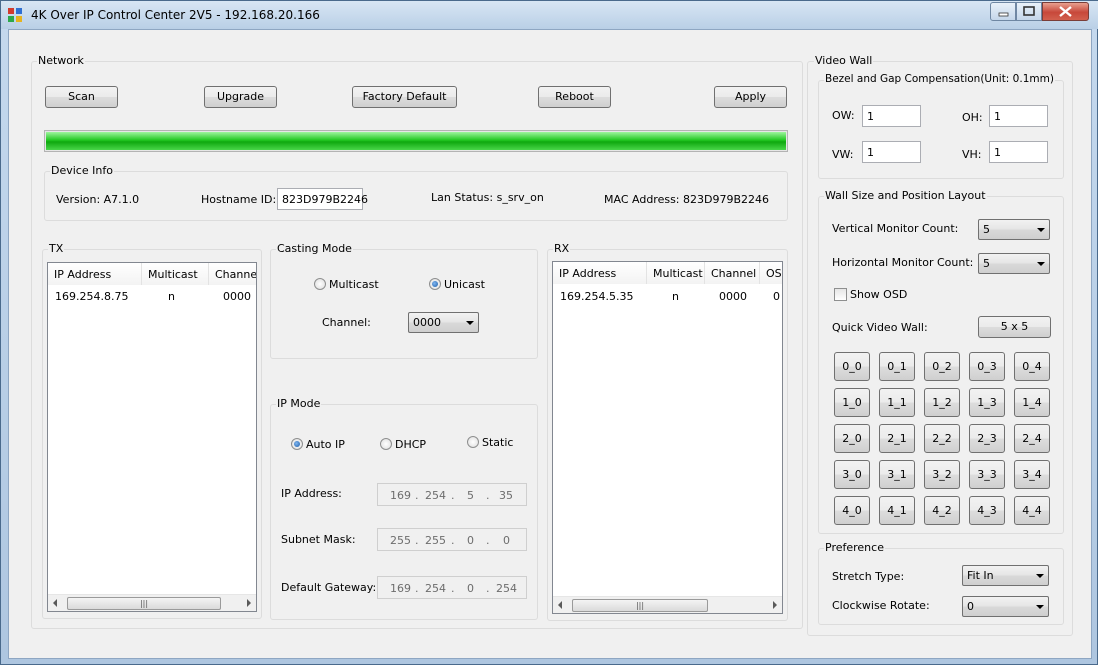 The image size is (1098, 665). I want to click on rx-row-ip: 169.254.5.35, so click(597, 296).